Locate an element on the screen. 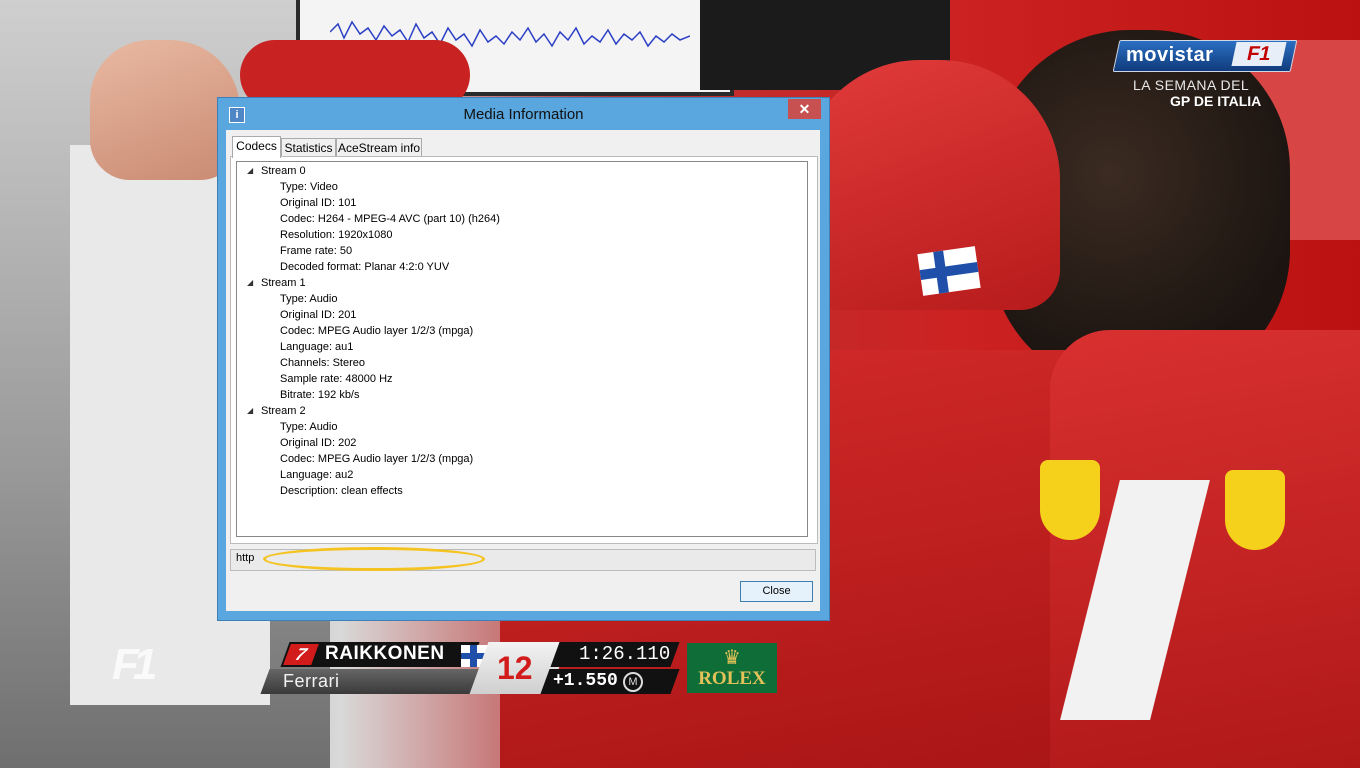 Image resolution: width=1360 pixels, height=768 pixels. tab-codecs: Codecs is located at coordinates (256, 147).